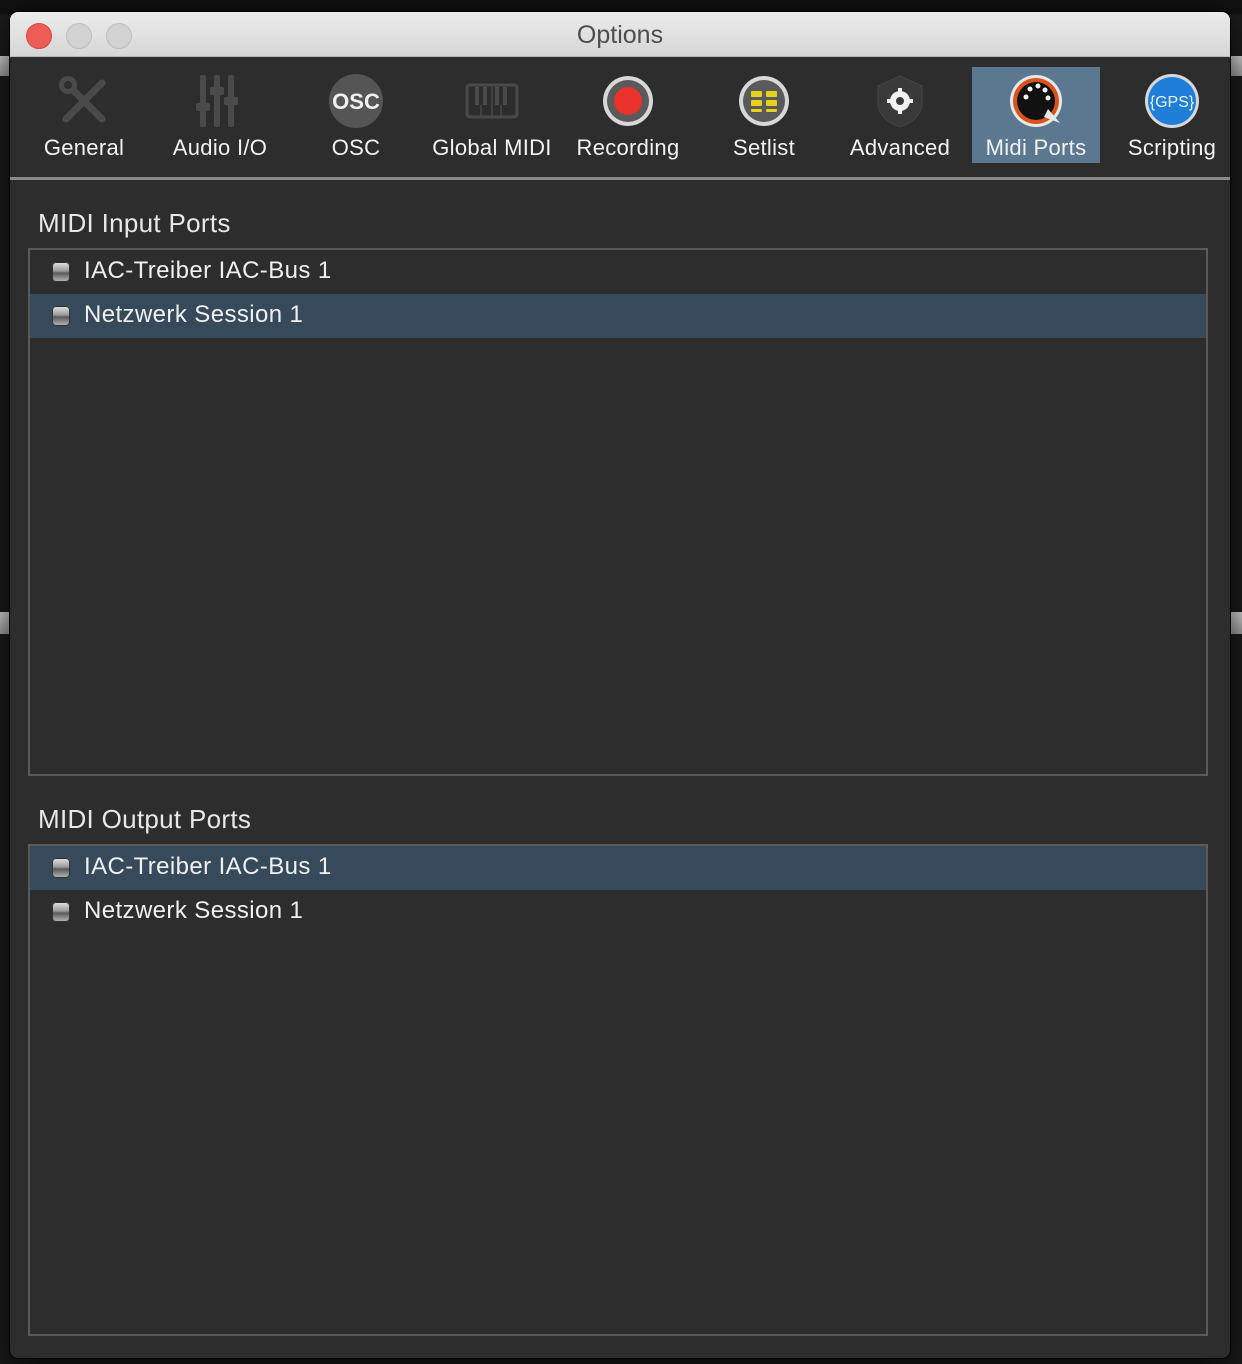  I want to click on tab-global-midi: Global MIDI, so click(492, 115).